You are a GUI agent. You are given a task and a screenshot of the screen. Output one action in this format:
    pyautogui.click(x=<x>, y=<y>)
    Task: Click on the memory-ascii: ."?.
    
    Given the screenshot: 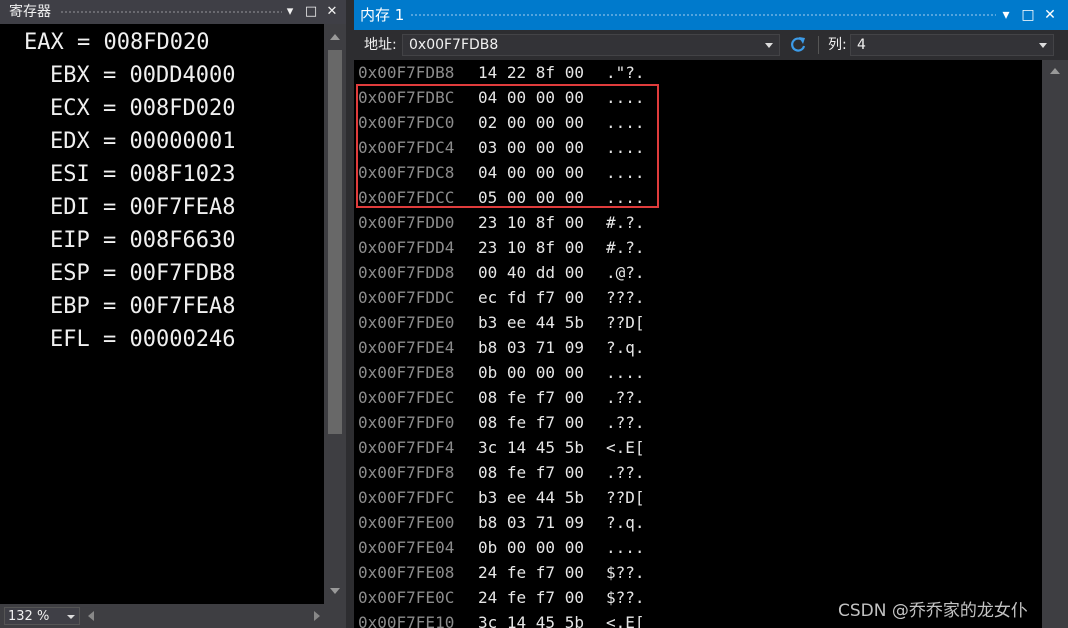 What is the action you would take?
    pyautogui.click(x=625, y=72)
    